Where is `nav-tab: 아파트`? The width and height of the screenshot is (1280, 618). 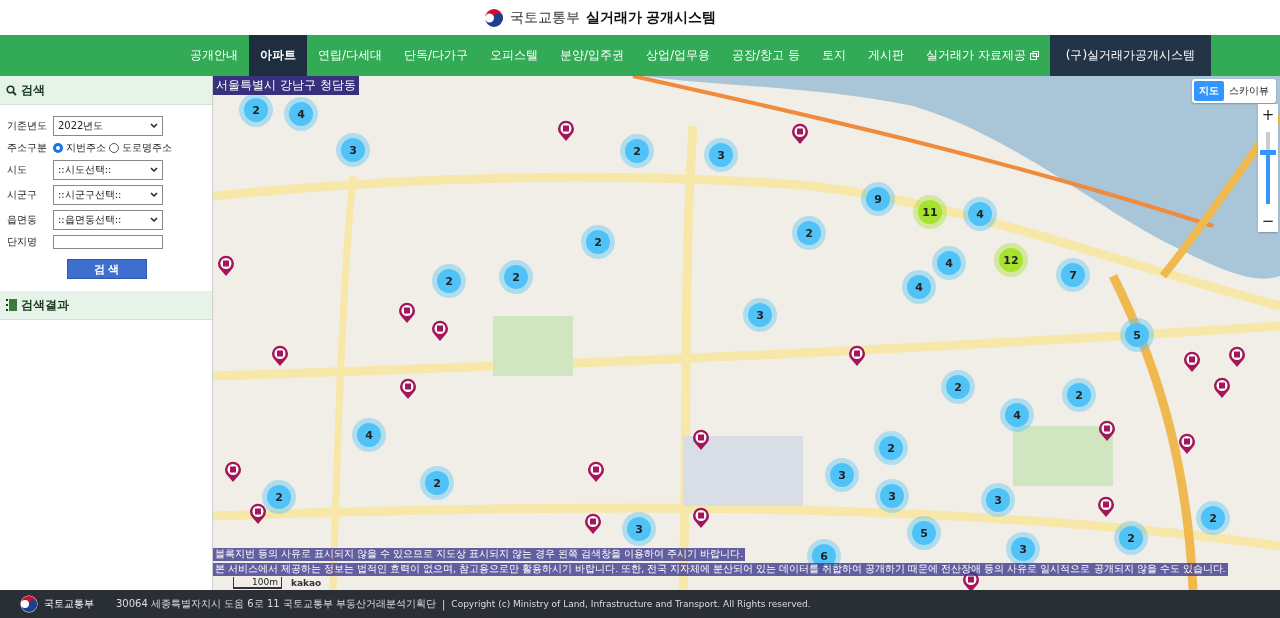
nav-tab: 아파트 is located at coordinates (277, 55).